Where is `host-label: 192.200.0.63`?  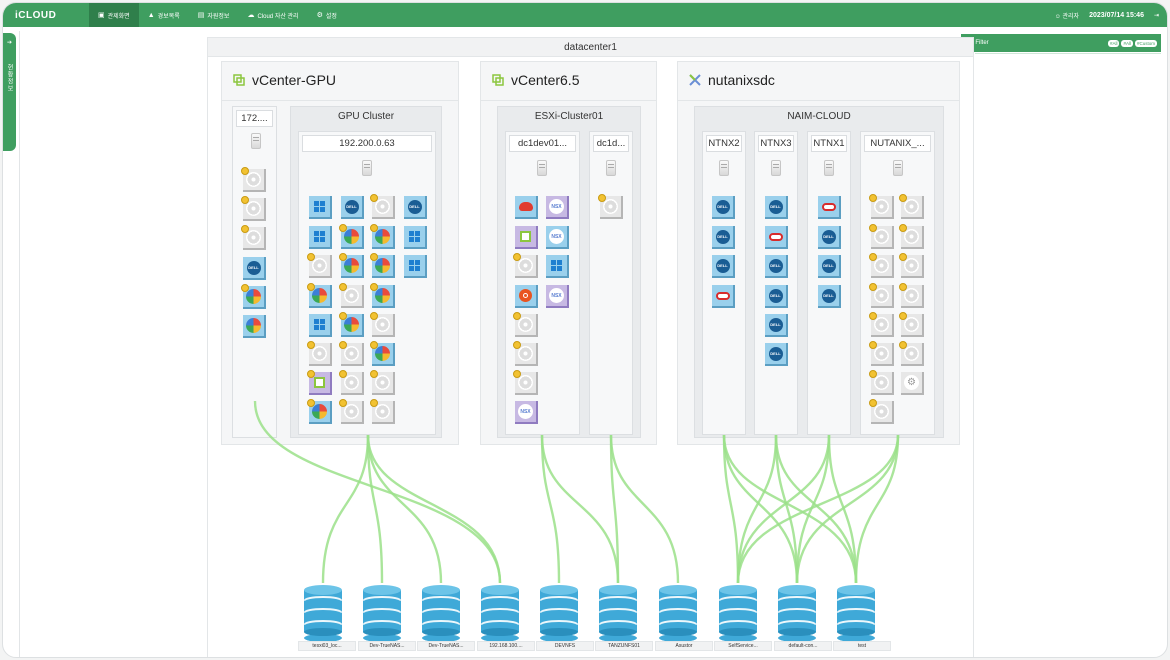 host-label: 192.200.0.63 is located at coordinates (367, 143).